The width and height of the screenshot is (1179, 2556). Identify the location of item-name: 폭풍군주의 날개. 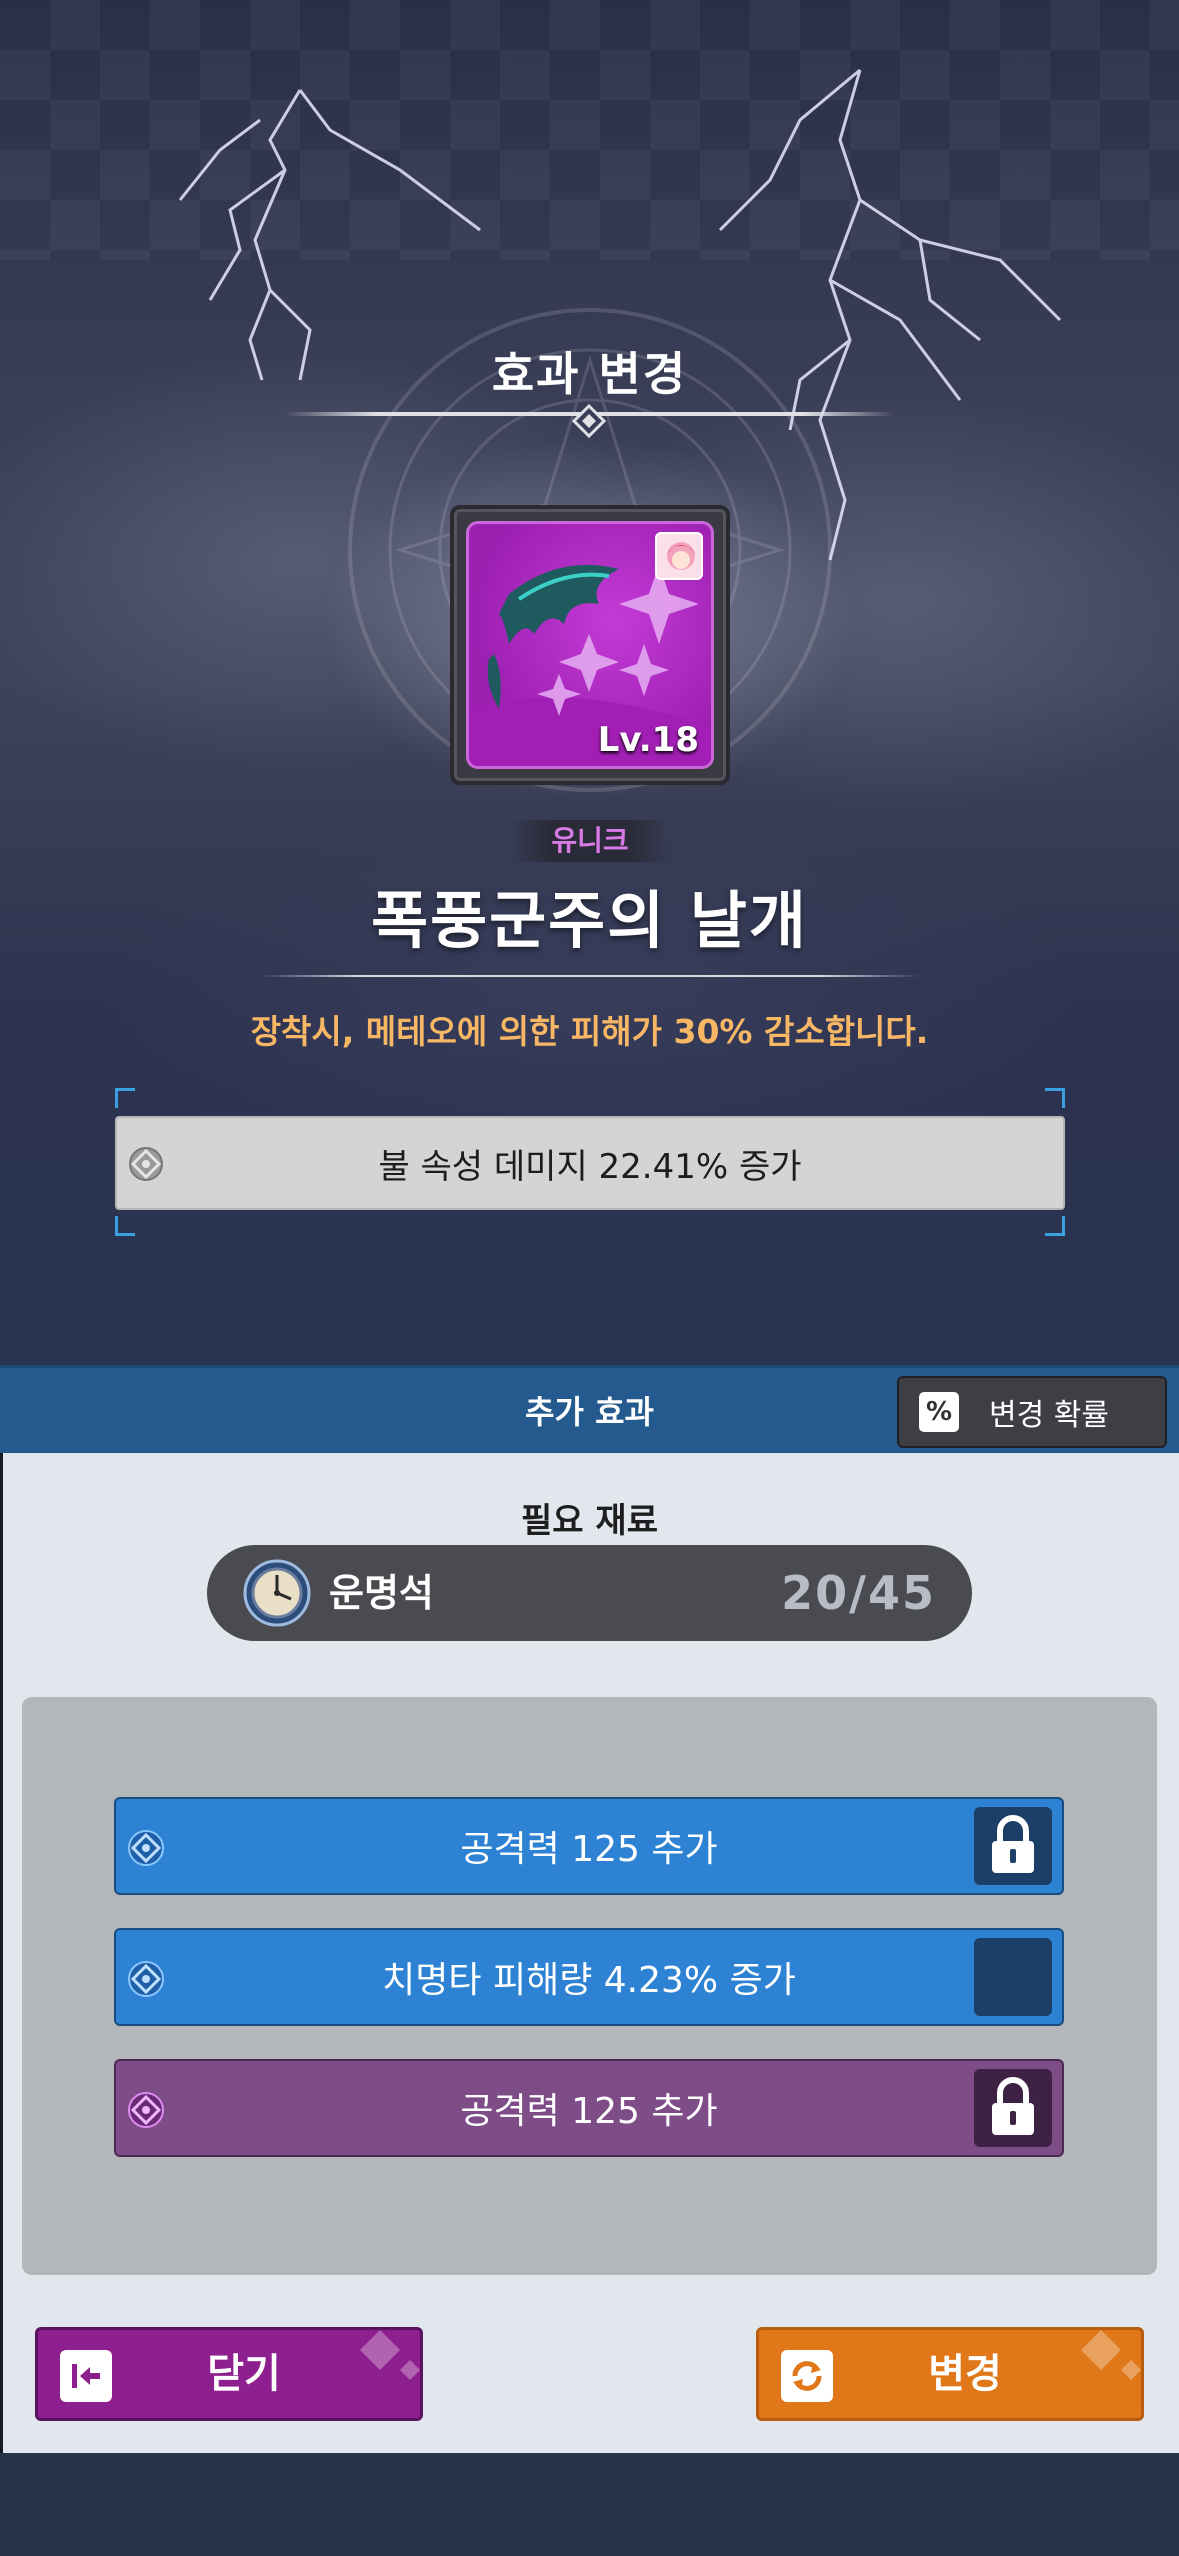
(589, 920).